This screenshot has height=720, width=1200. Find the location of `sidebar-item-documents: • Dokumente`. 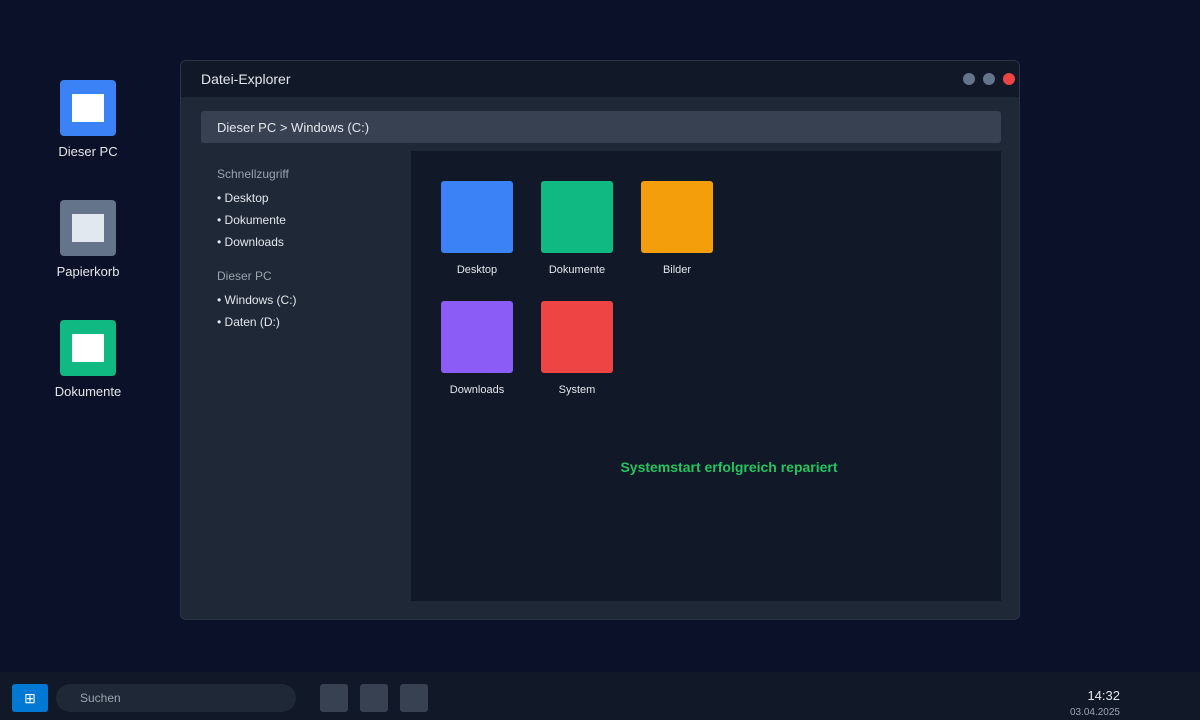

sidebar-item-documents: • Dokumente is located at coordinates (307, 224).